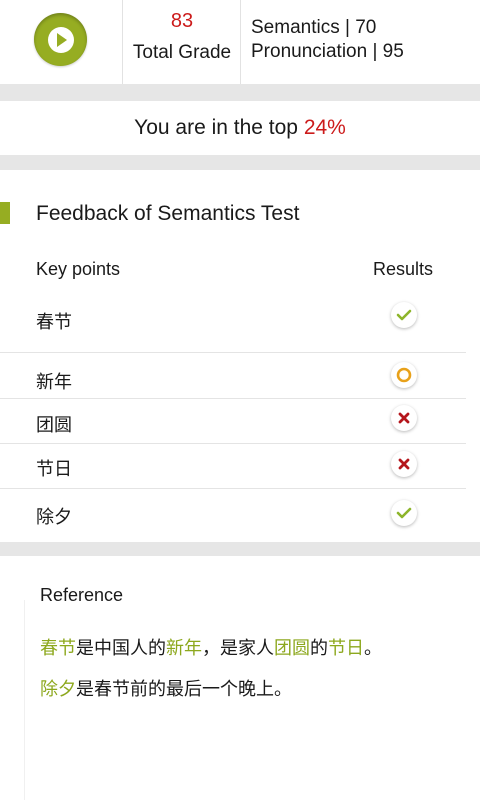  I want to click on reference-text: 是春节前的最后一个晚上。, so click(184, 689).